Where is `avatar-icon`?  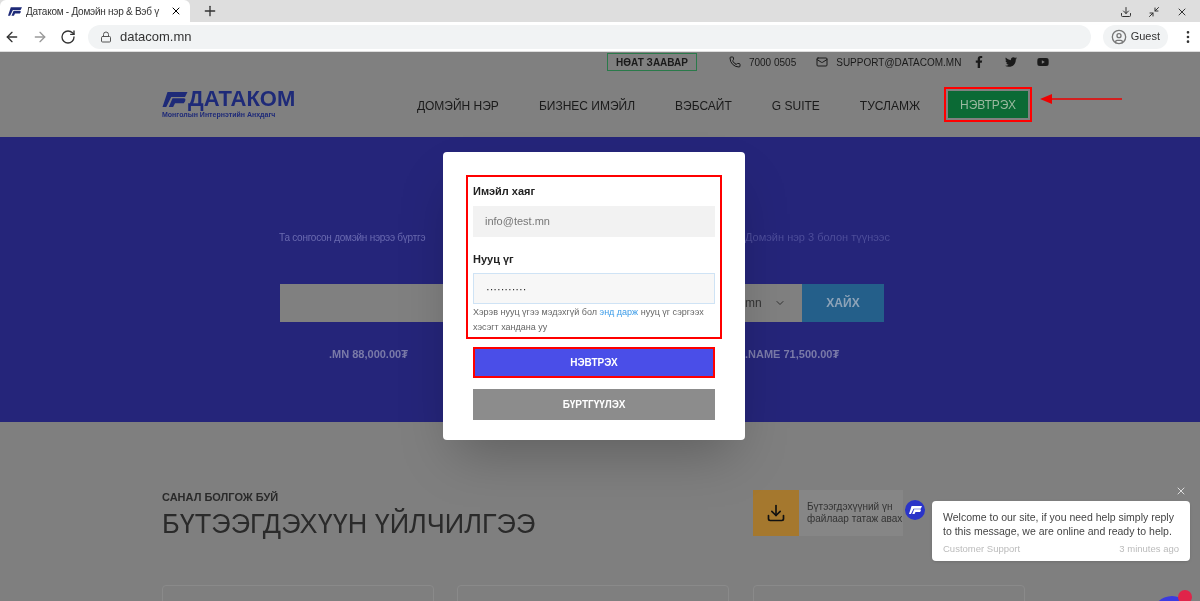
avatar-icon is located at coordinates (1118, 36).